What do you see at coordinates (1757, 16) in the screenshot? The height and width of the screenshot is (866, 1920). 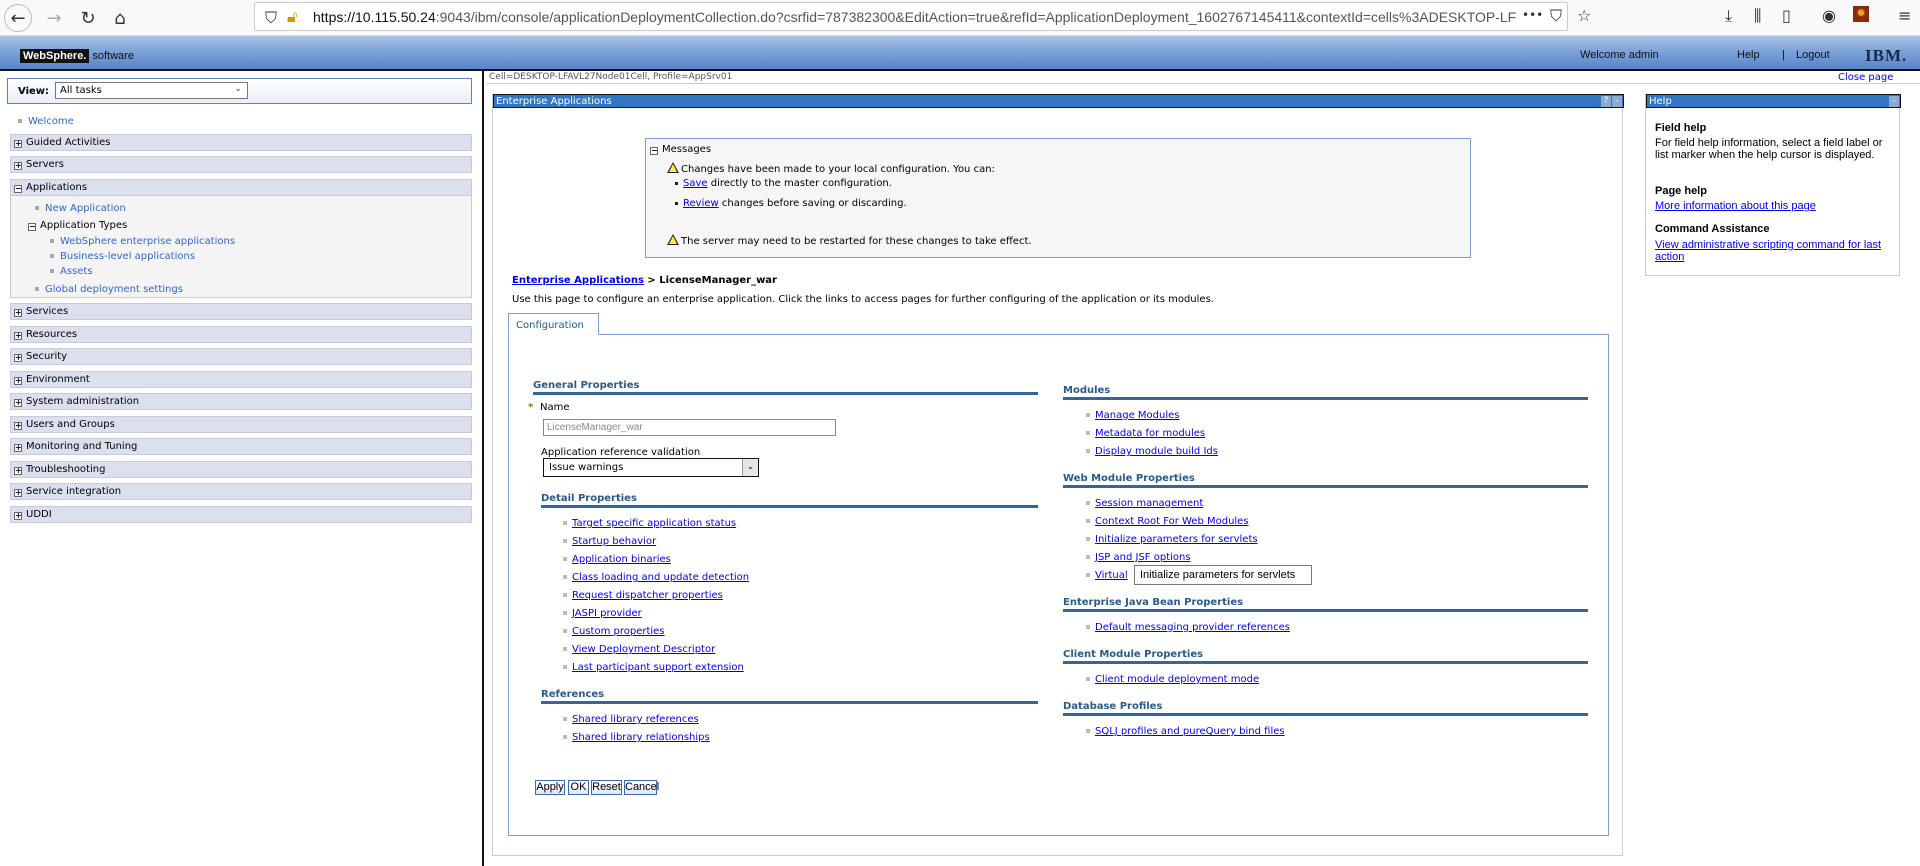 I see `library-icon: ⫼` at bounding box center [1757, 16].